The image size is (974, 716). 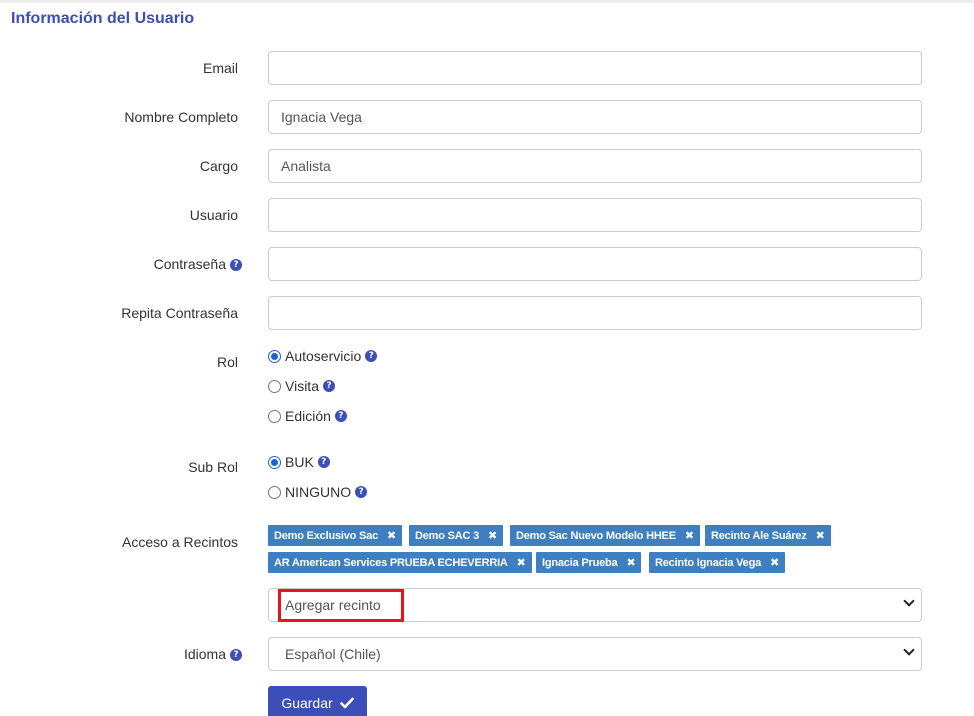 I want to click on role-option-autoservicio: Autoservicio ?, so click(x=323, y=356).